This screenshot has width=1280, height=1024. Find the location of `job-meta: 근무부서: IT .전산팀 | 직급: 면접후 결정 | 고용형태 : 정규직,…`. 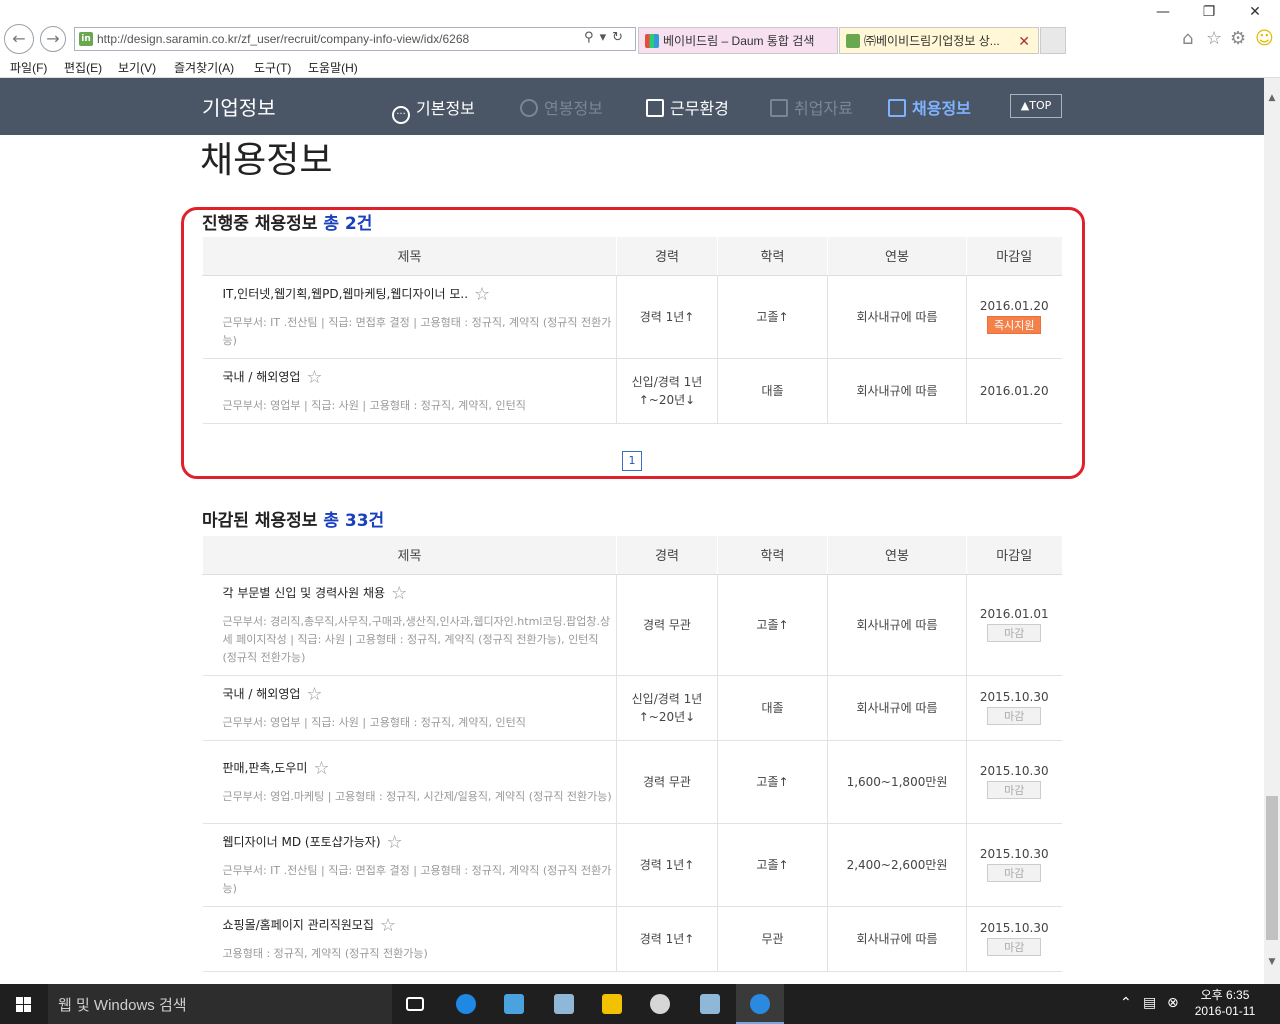

job-meta: 근무부서: IT .전산팀 | 직급: 면접후 결정 | 고용형태 : 정규직,… is located at coordinates (417, 879).